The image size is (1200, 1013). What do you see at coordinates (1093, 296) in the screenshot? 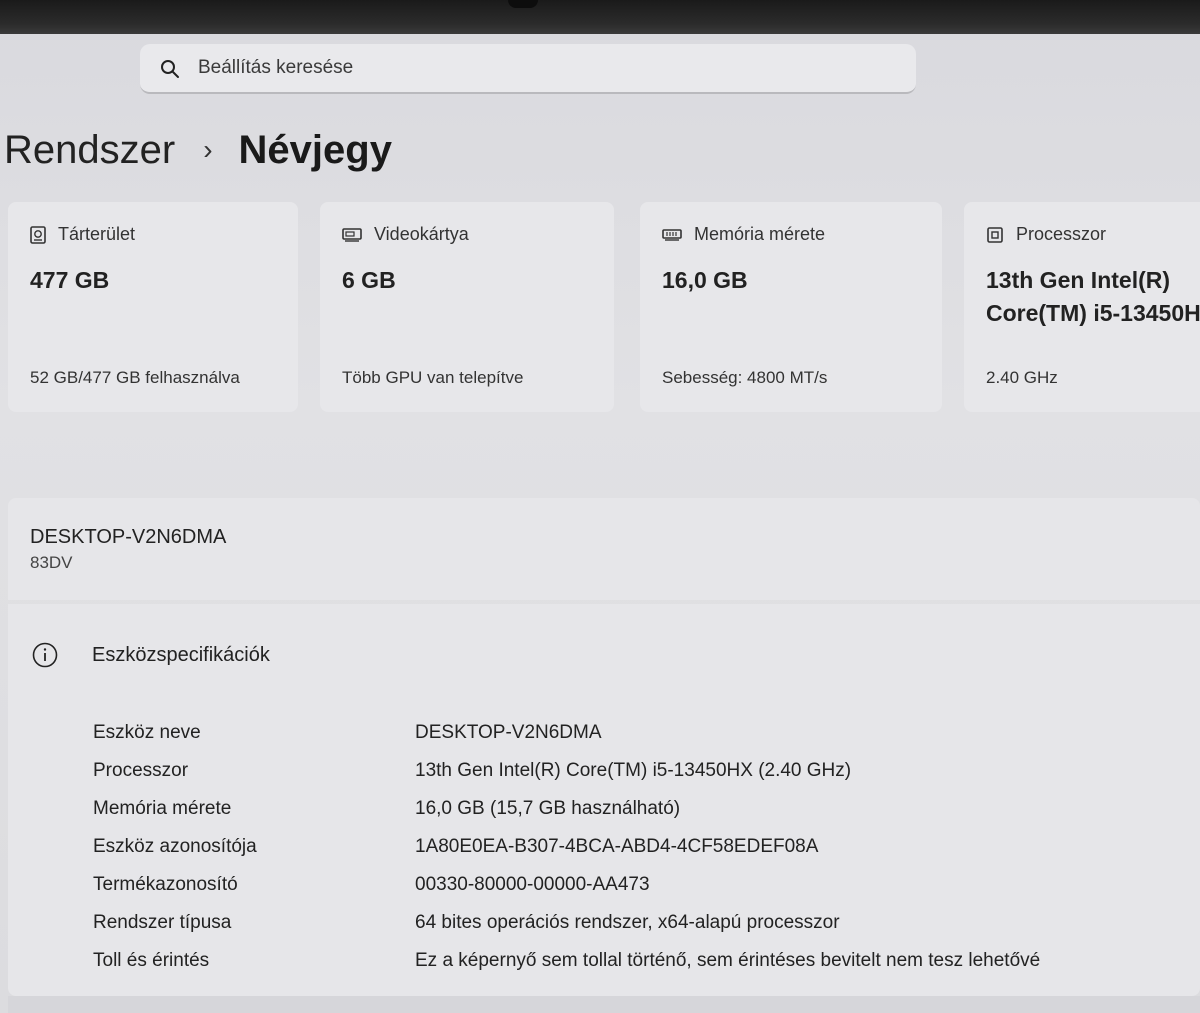
I see `processor-card-value-text: 13th Gen Intel(R) Core(TM) i5-13450HX` at bounding box center [1093, 296].